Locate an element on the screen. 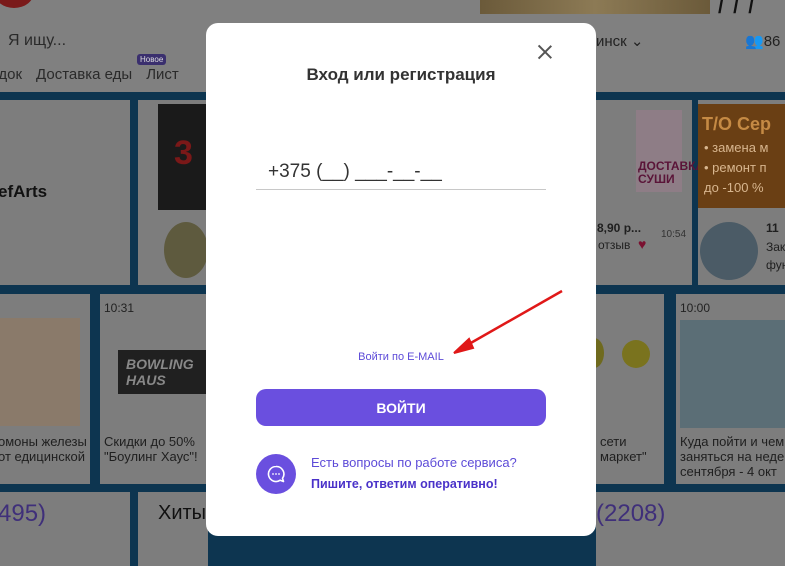 The height and width of the screenshot is (566, 785). users-icon: 👥 is located at coordinates (754, 41).